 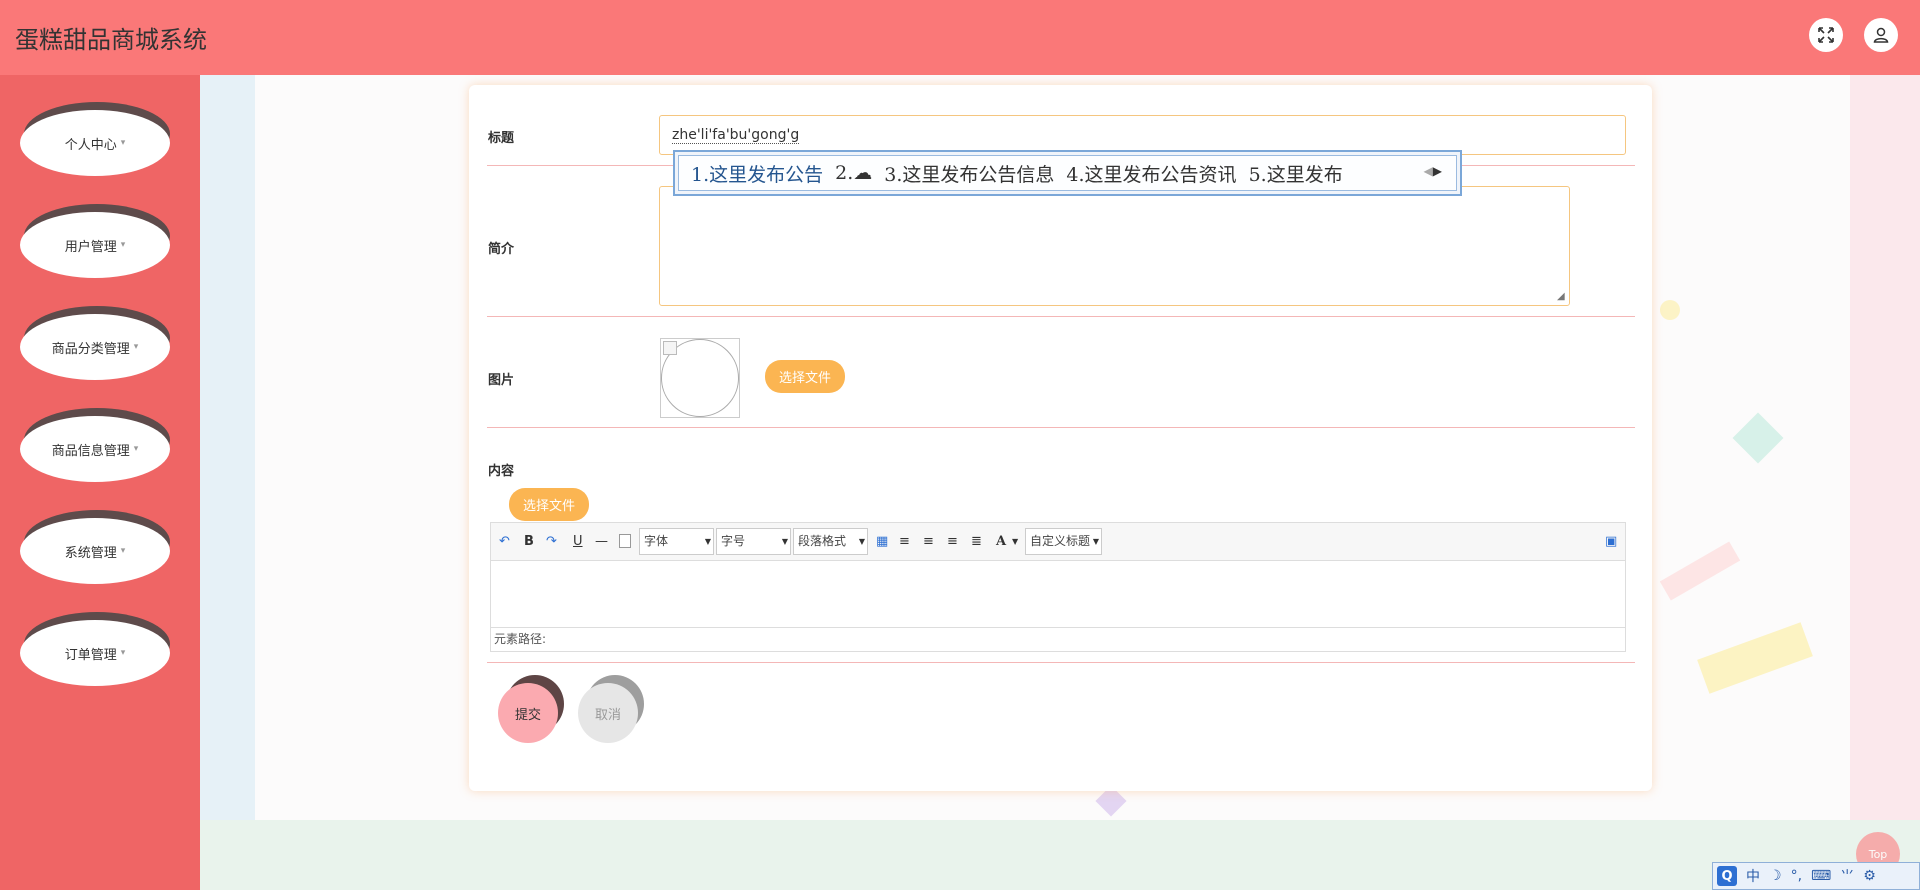 I want to click on font-color-icon: A, so click(x=1001, y=542).